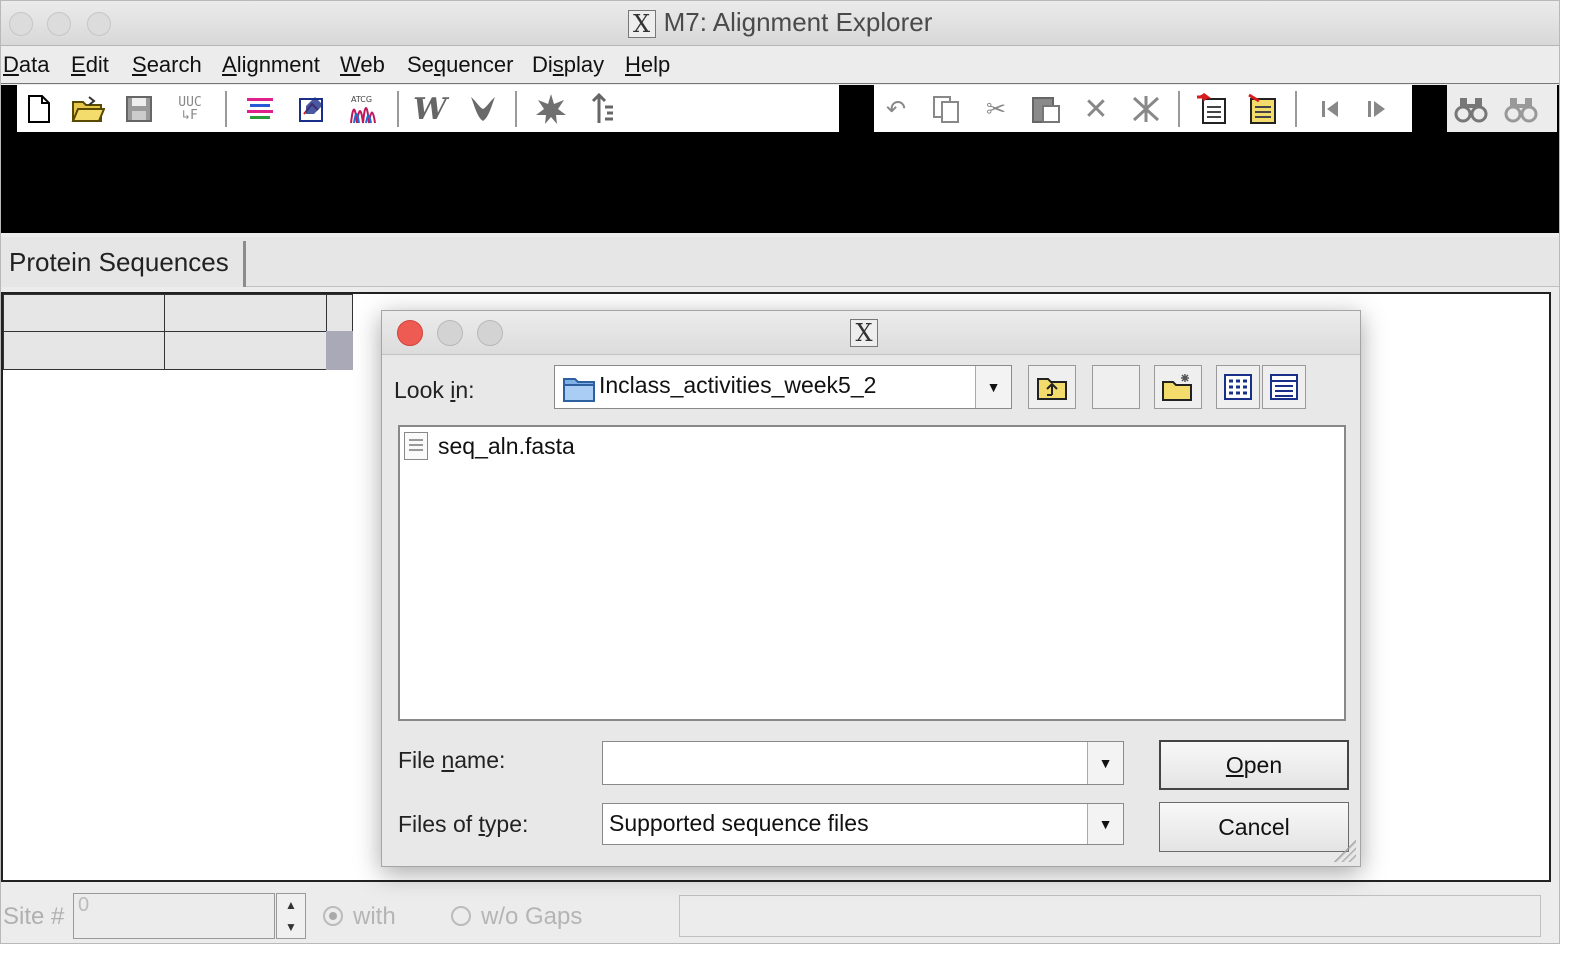  What do you see at coordinates (1330, 109) in the screenshot?
I see `previous-icon` at bounding box center [1330, 109].